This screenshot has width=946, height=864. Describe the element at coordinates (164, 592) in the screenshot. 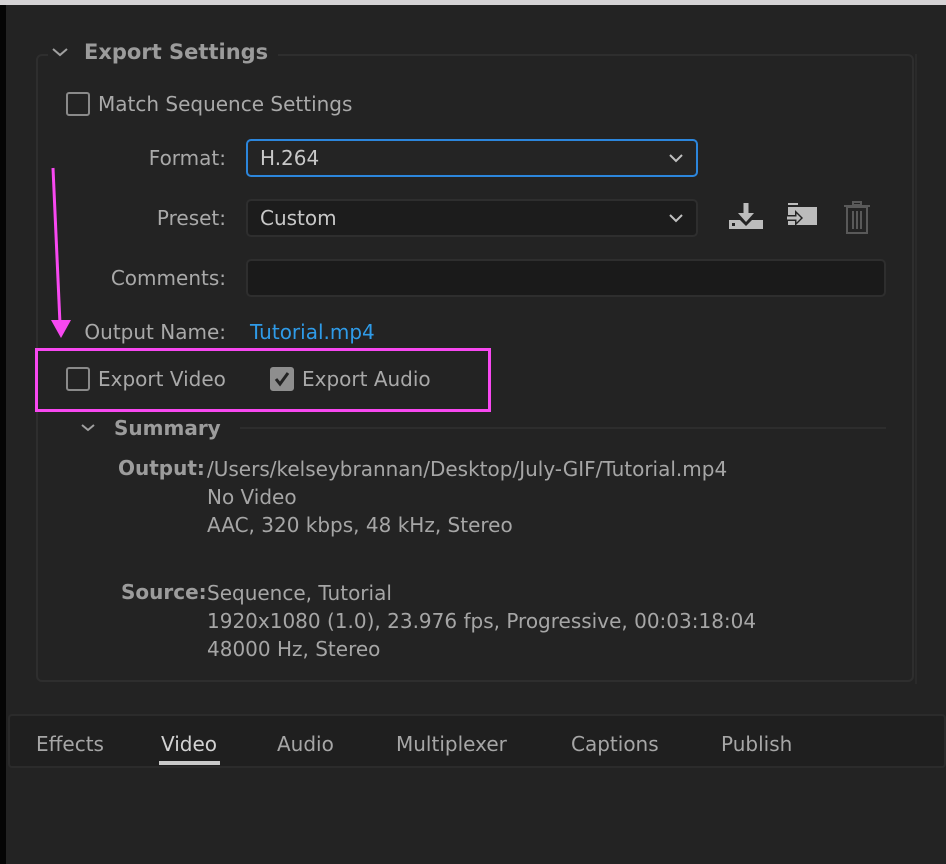

I see `summary-source-label: Source:` at that location.